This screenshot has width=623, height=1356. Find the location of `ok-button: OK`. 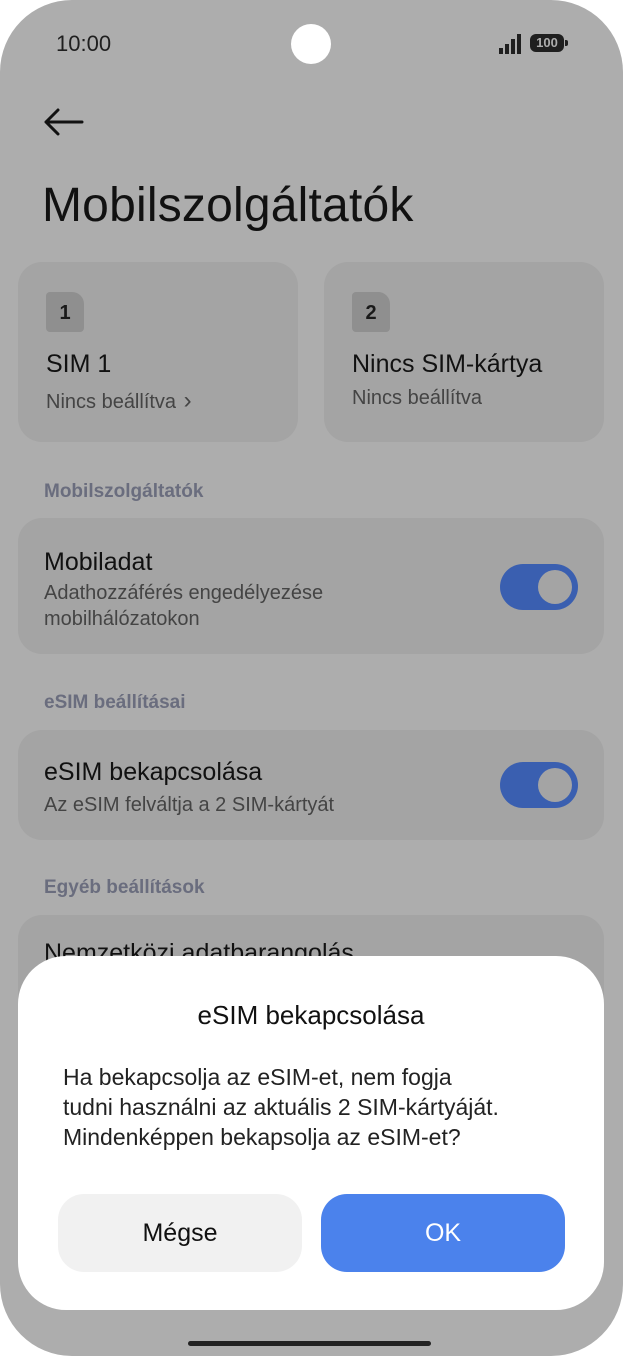

ok-button: OK is located at coordinates (443, 1233).